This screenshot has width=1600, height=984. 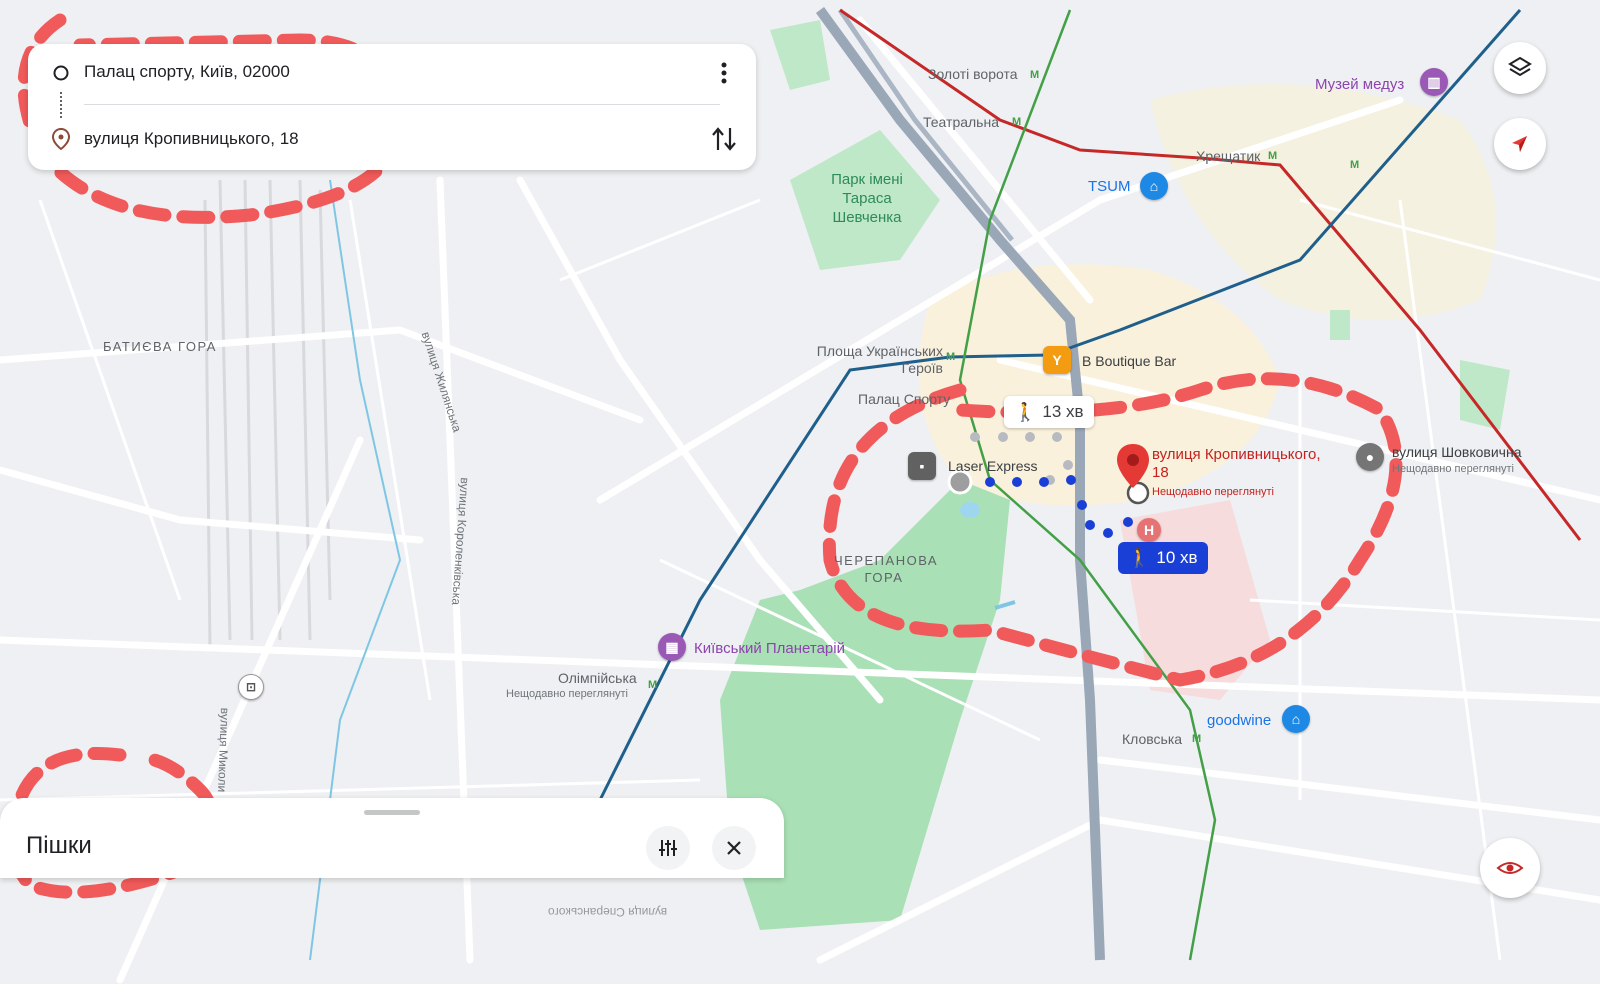 What do you see at coordinates (392, 838) in the screenshot?
I see `directions-bottom-sheet: Пішки` at bounding box center [392, 838].